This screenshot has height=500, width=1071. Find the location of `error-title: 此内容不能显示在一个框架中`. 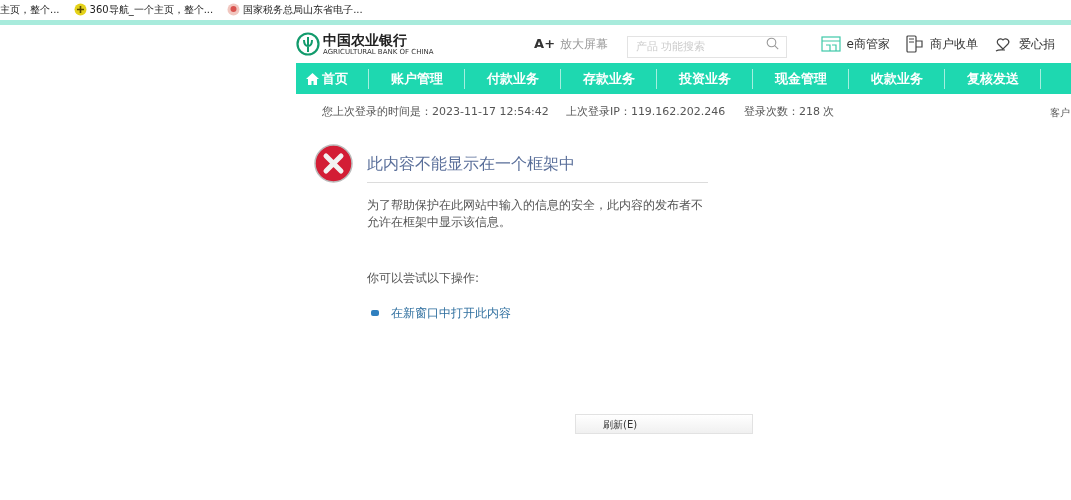

error-title: 此内容不能显示在一个框架中 is located at coordinates (537, 167).